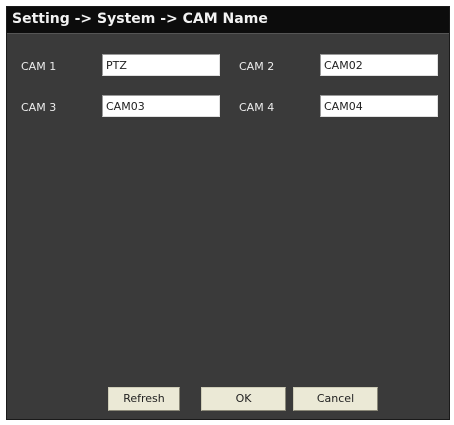  I want to click on cam-2-name-input, so click(379, 65).